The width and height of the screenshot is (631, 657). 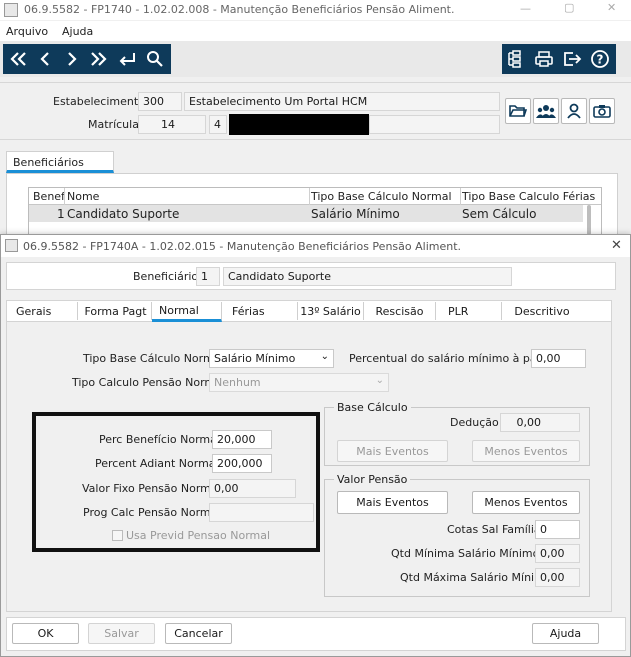 I want to click on tab-normal: Normal, so click(x=187, y=312).